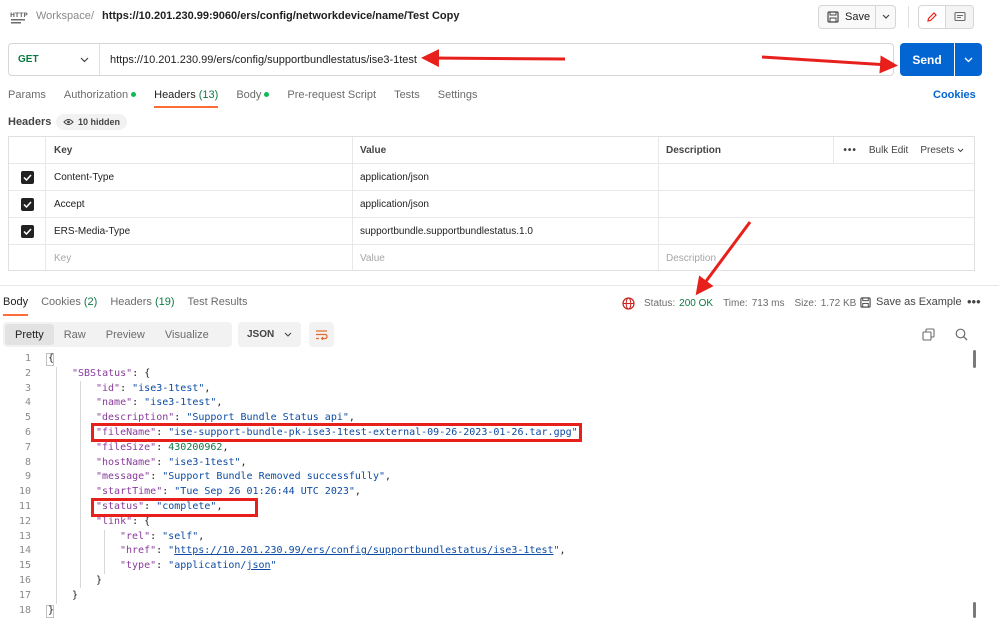 The image size is (999, 638). Describe the element at coordinates (942, 150) in the screenshot. I see `presets-button: Presets` at that location.